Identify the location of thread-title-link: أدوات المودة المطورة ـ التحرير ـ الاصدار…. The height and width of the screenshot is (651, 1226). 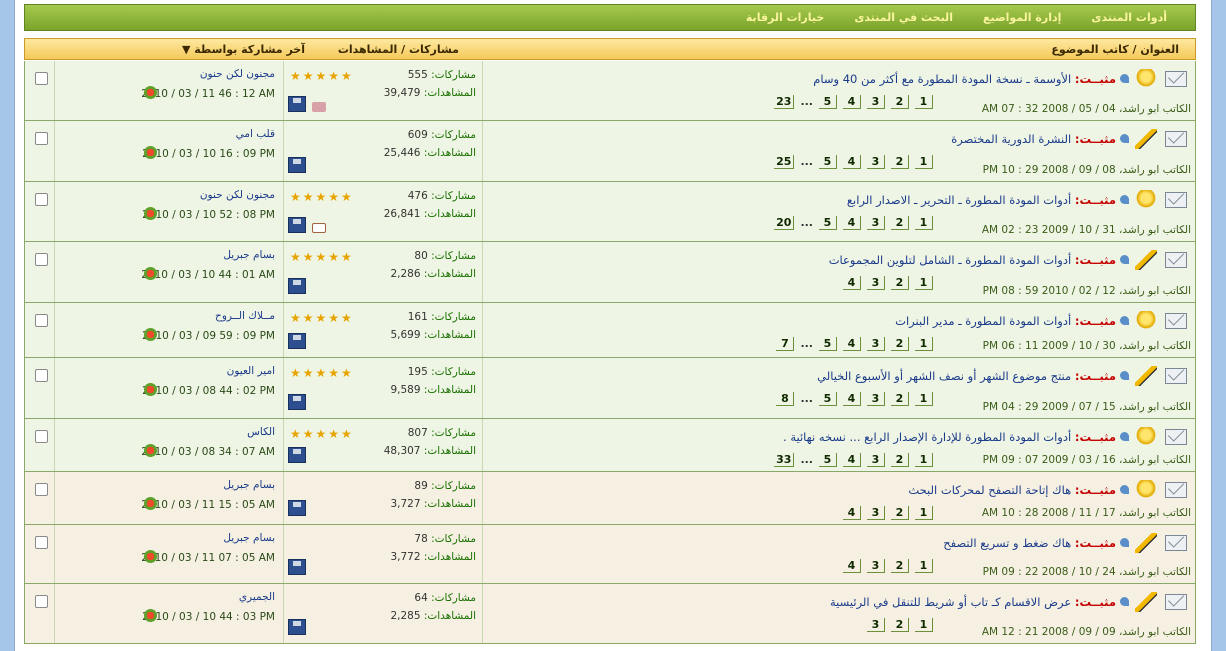
(959, 200).